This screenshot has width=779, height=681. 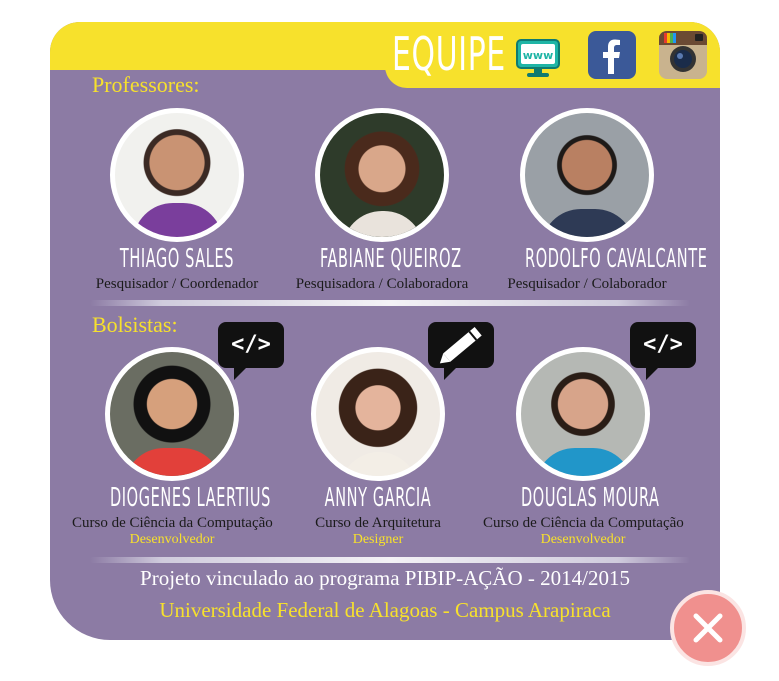 What do you see at coordinates (191, 498) in the screenshot?
I see `member-name: DIOGENES LAERTIUS` at bounding box center [191, 498].